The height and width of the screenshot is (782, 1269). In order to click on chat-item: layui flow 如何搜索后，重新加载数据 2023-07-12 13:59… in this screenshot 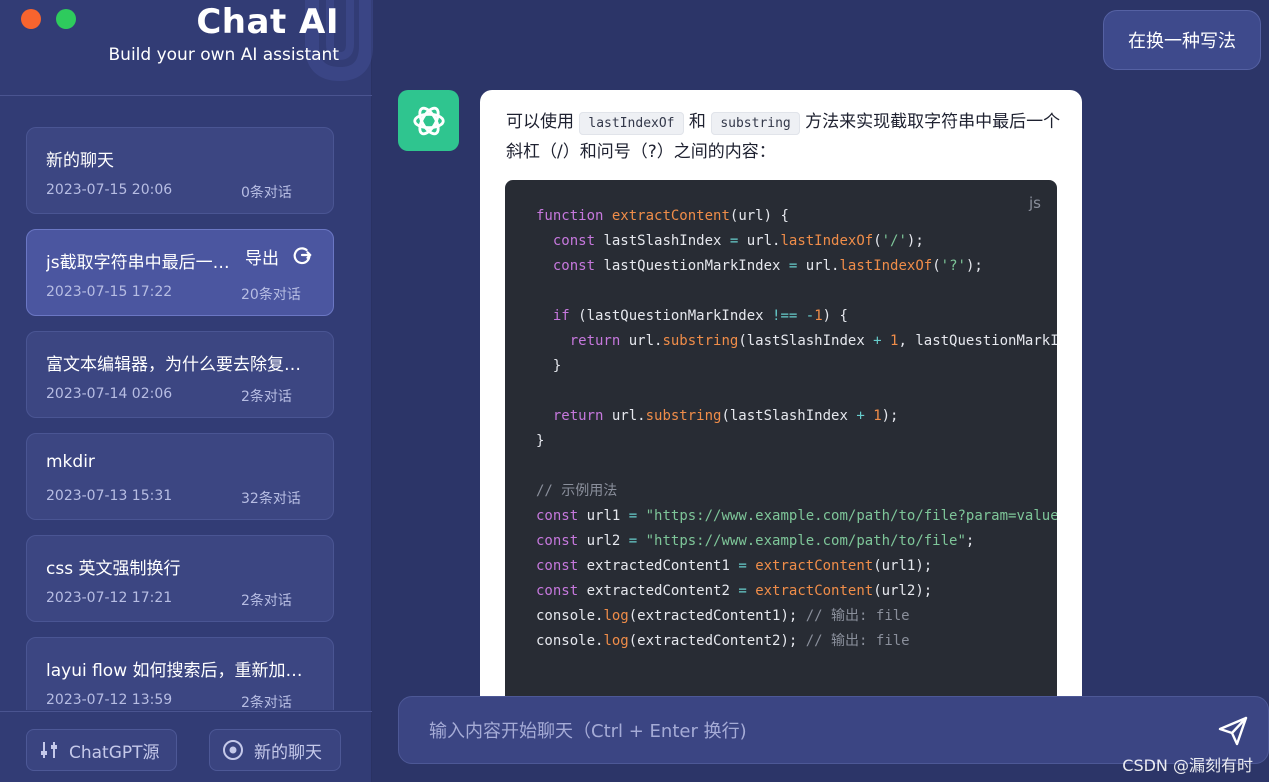, I will do `click(180, 673)`.